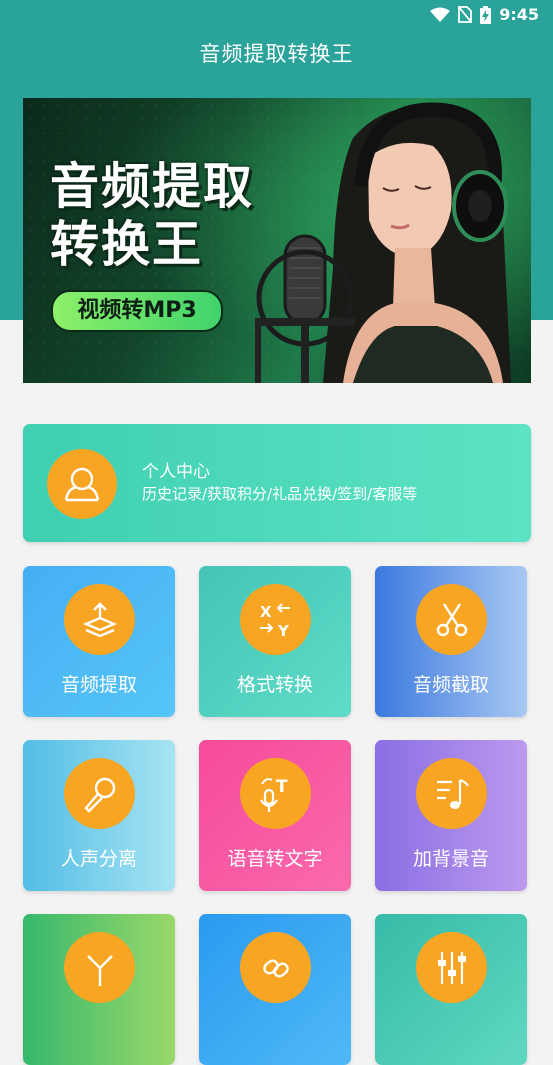 Image resolution: width=553 pixels, height=1065 pixels. I want to click on tool-label: 人声分离, so click(98, 859).